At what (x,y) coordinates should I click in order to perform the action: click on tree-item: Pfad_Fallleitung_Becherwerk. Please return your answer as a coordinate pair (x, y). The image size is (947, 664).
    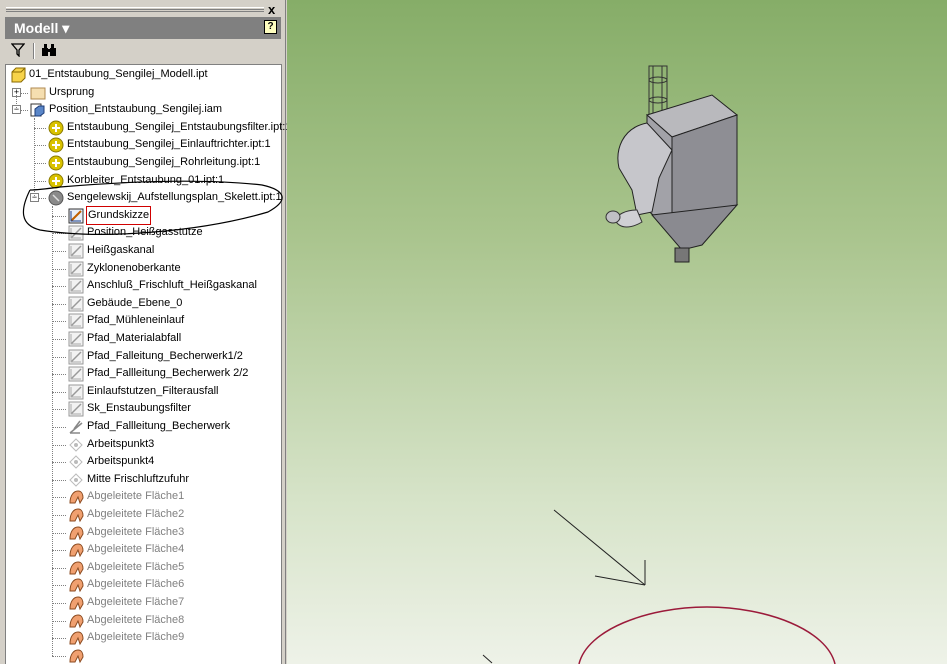
    Looking at the image, I should click on (143, 426).